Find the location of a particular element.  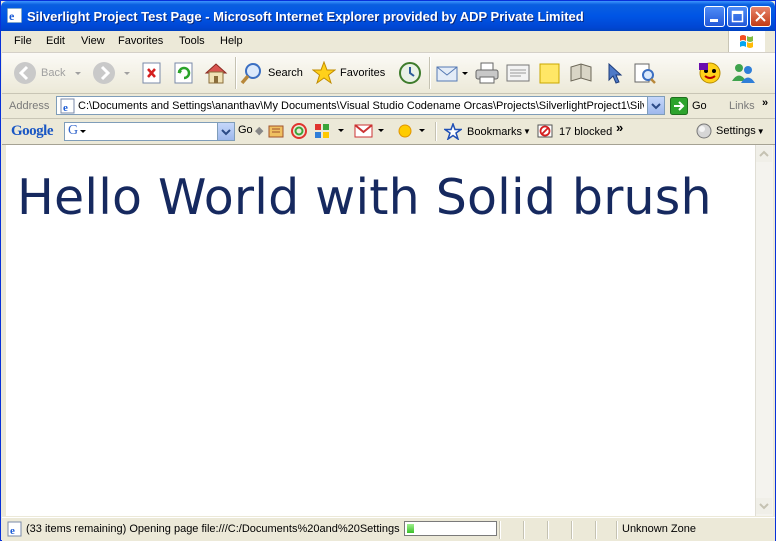

minimize-button is located at coordinates (714, 16).